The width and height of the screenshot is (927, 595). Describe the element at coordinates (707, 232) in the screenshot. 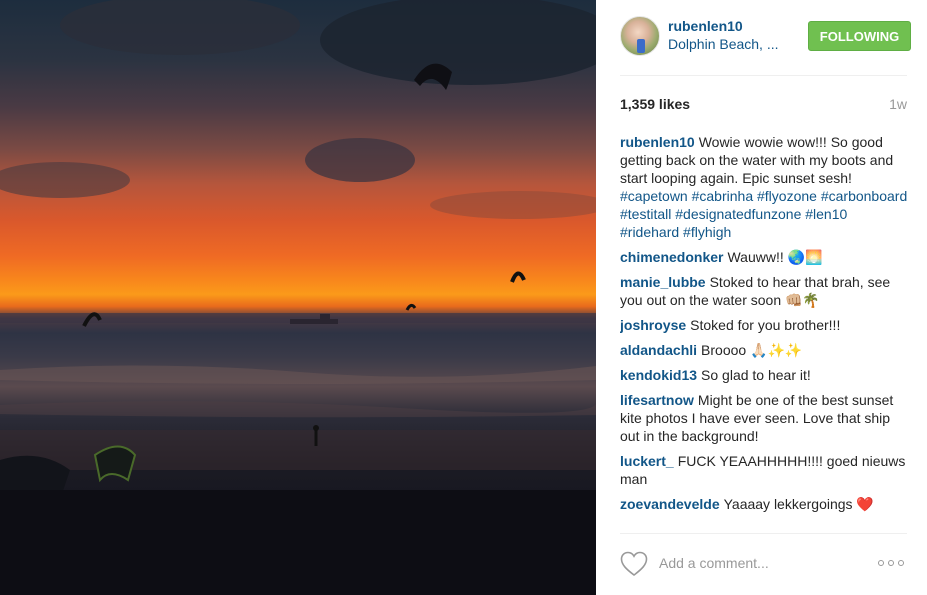

I see `hashtag: #flyhigh` at that location.